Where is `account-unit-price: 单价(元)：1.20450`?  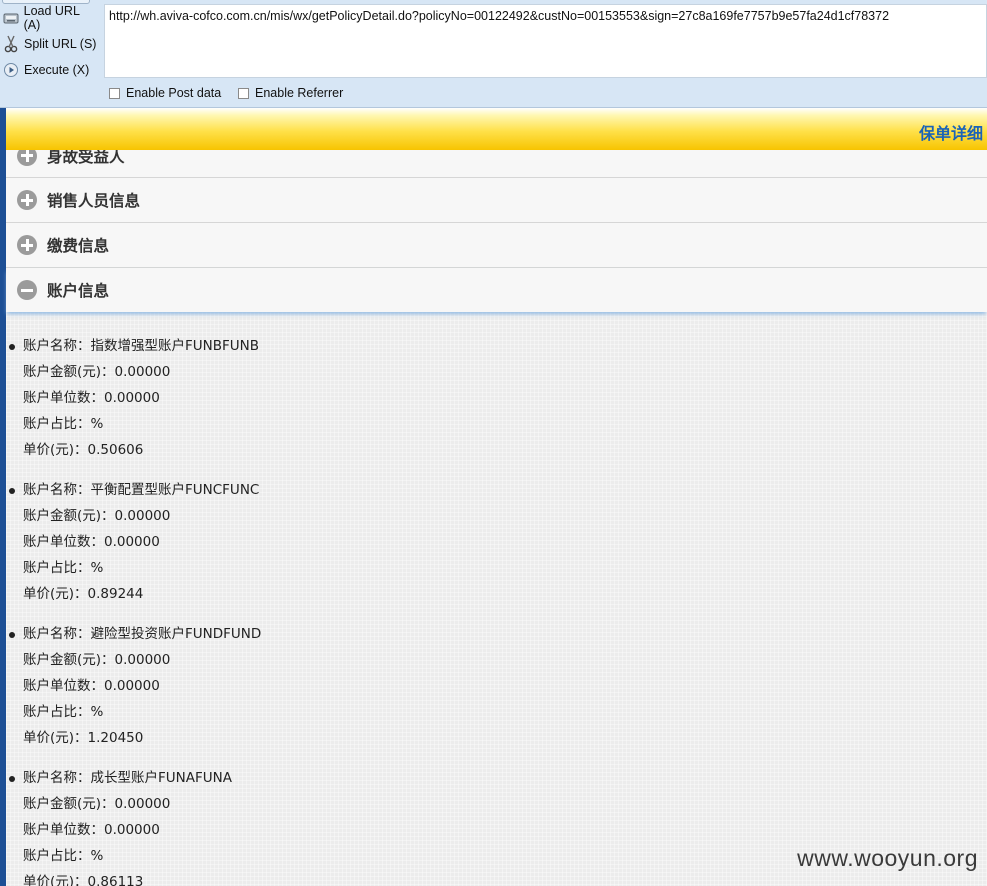
account-unit-price: 单价(元)：1.20450 is located at coordinates (83, 738).